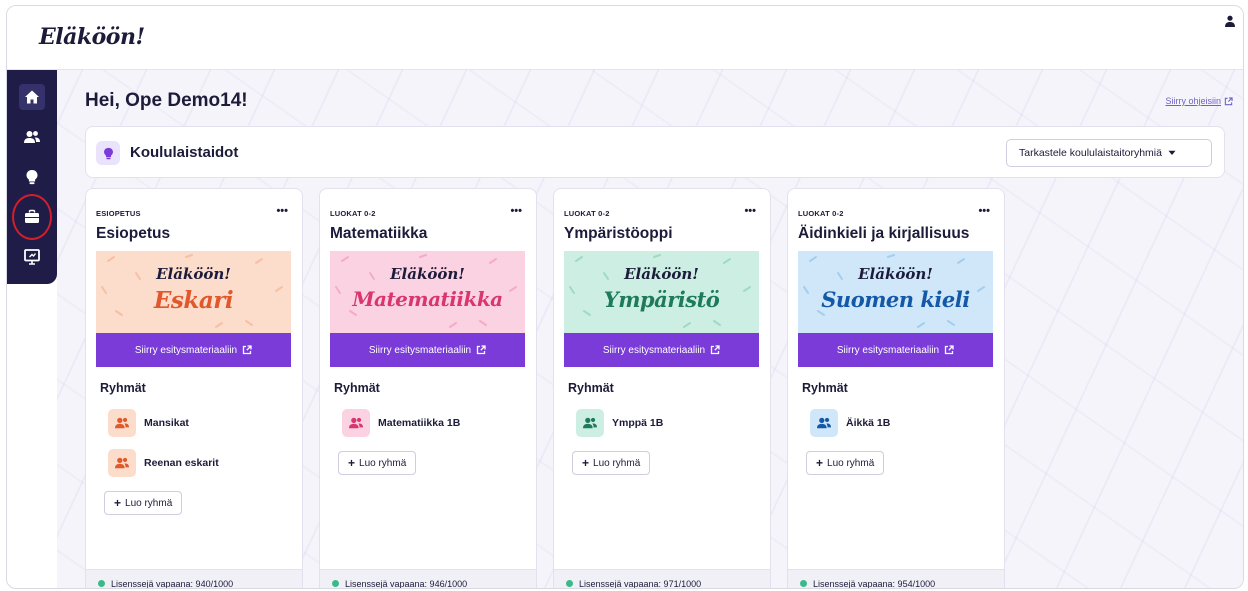 This screenshot has height=591, width=1248. What do you see at coordinates (181, 463) in the screenshot?
I see `group-name: Reenan eskarit` at bounding box center [181, 463].